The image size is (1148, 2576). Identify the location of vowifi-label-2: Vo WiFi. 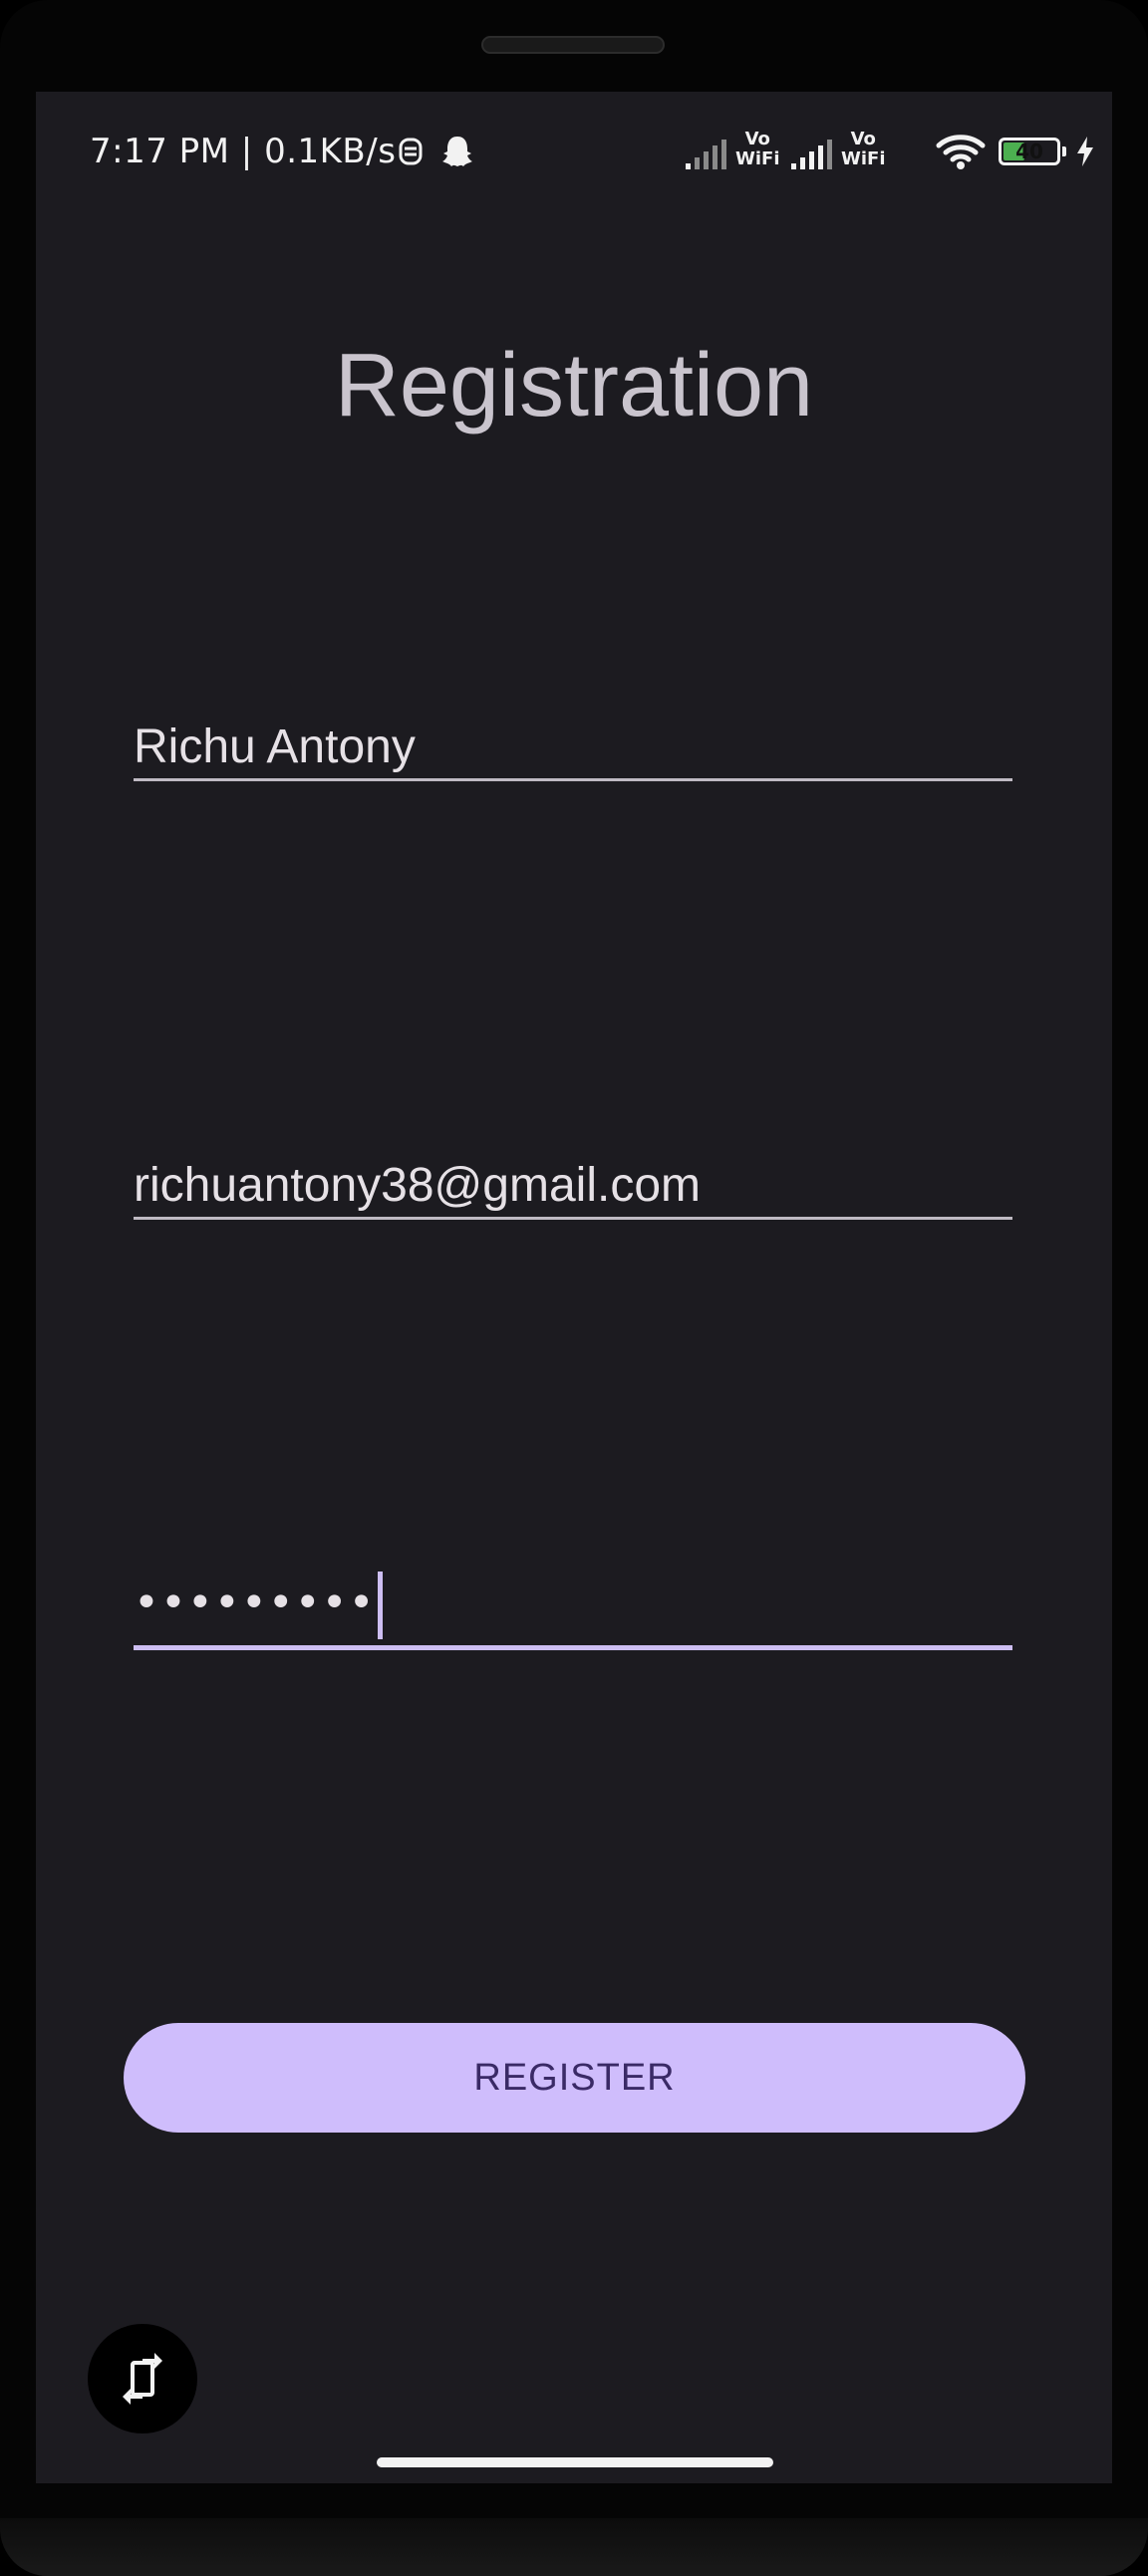
(863, 149).